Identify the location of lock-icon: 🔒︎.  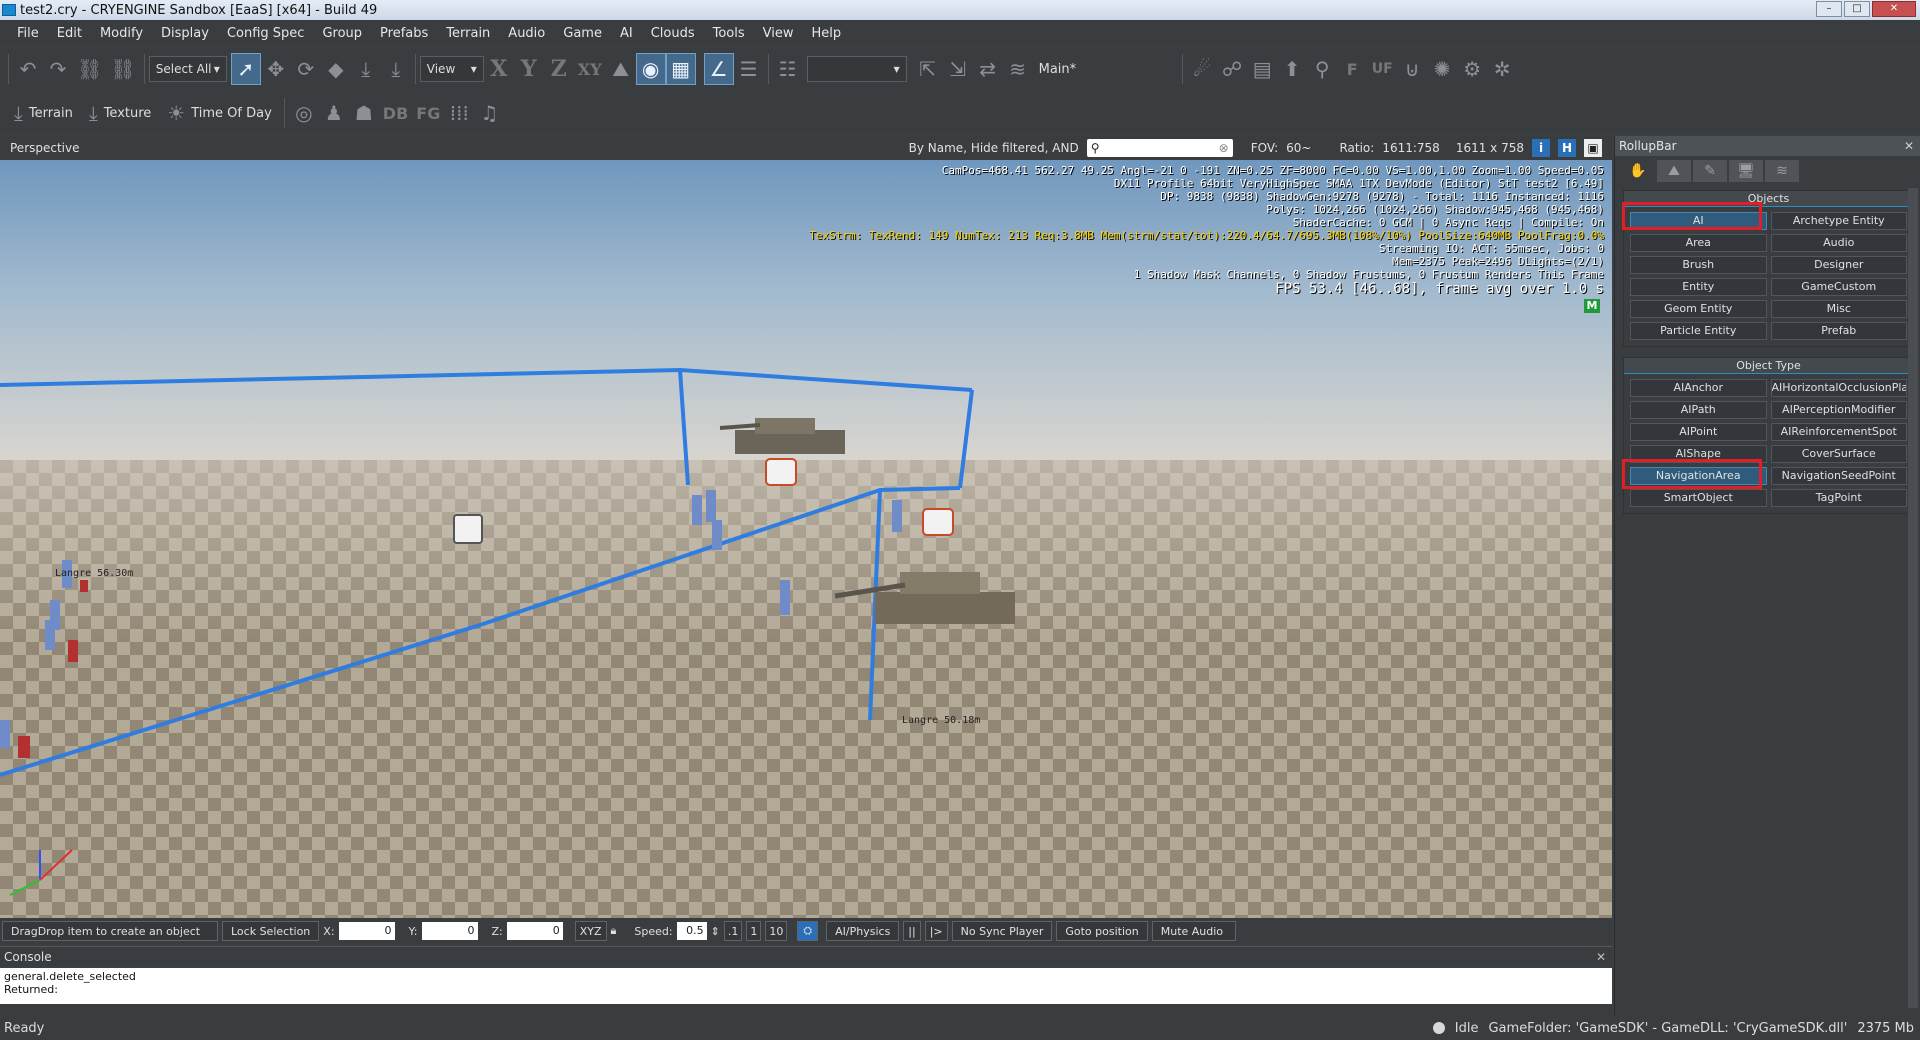
(614, 931).